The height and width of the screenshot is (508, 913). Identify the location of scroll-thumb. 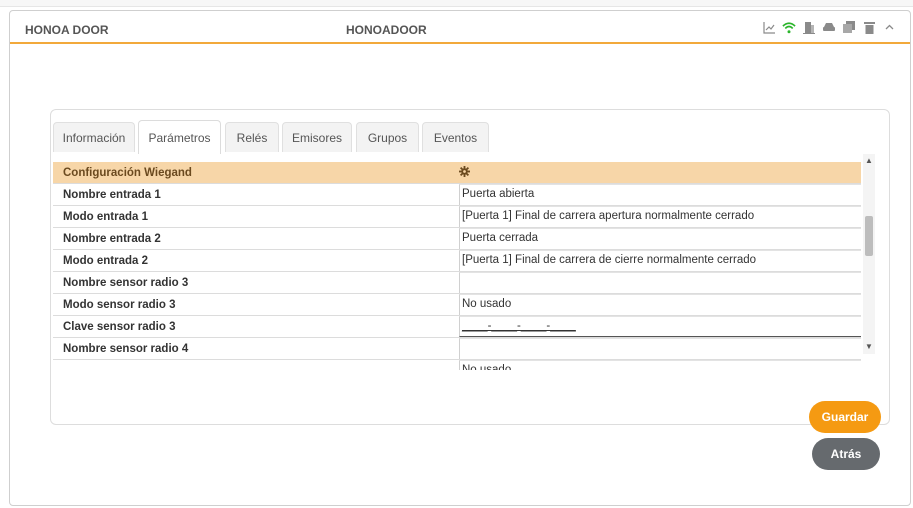
(869, 236).